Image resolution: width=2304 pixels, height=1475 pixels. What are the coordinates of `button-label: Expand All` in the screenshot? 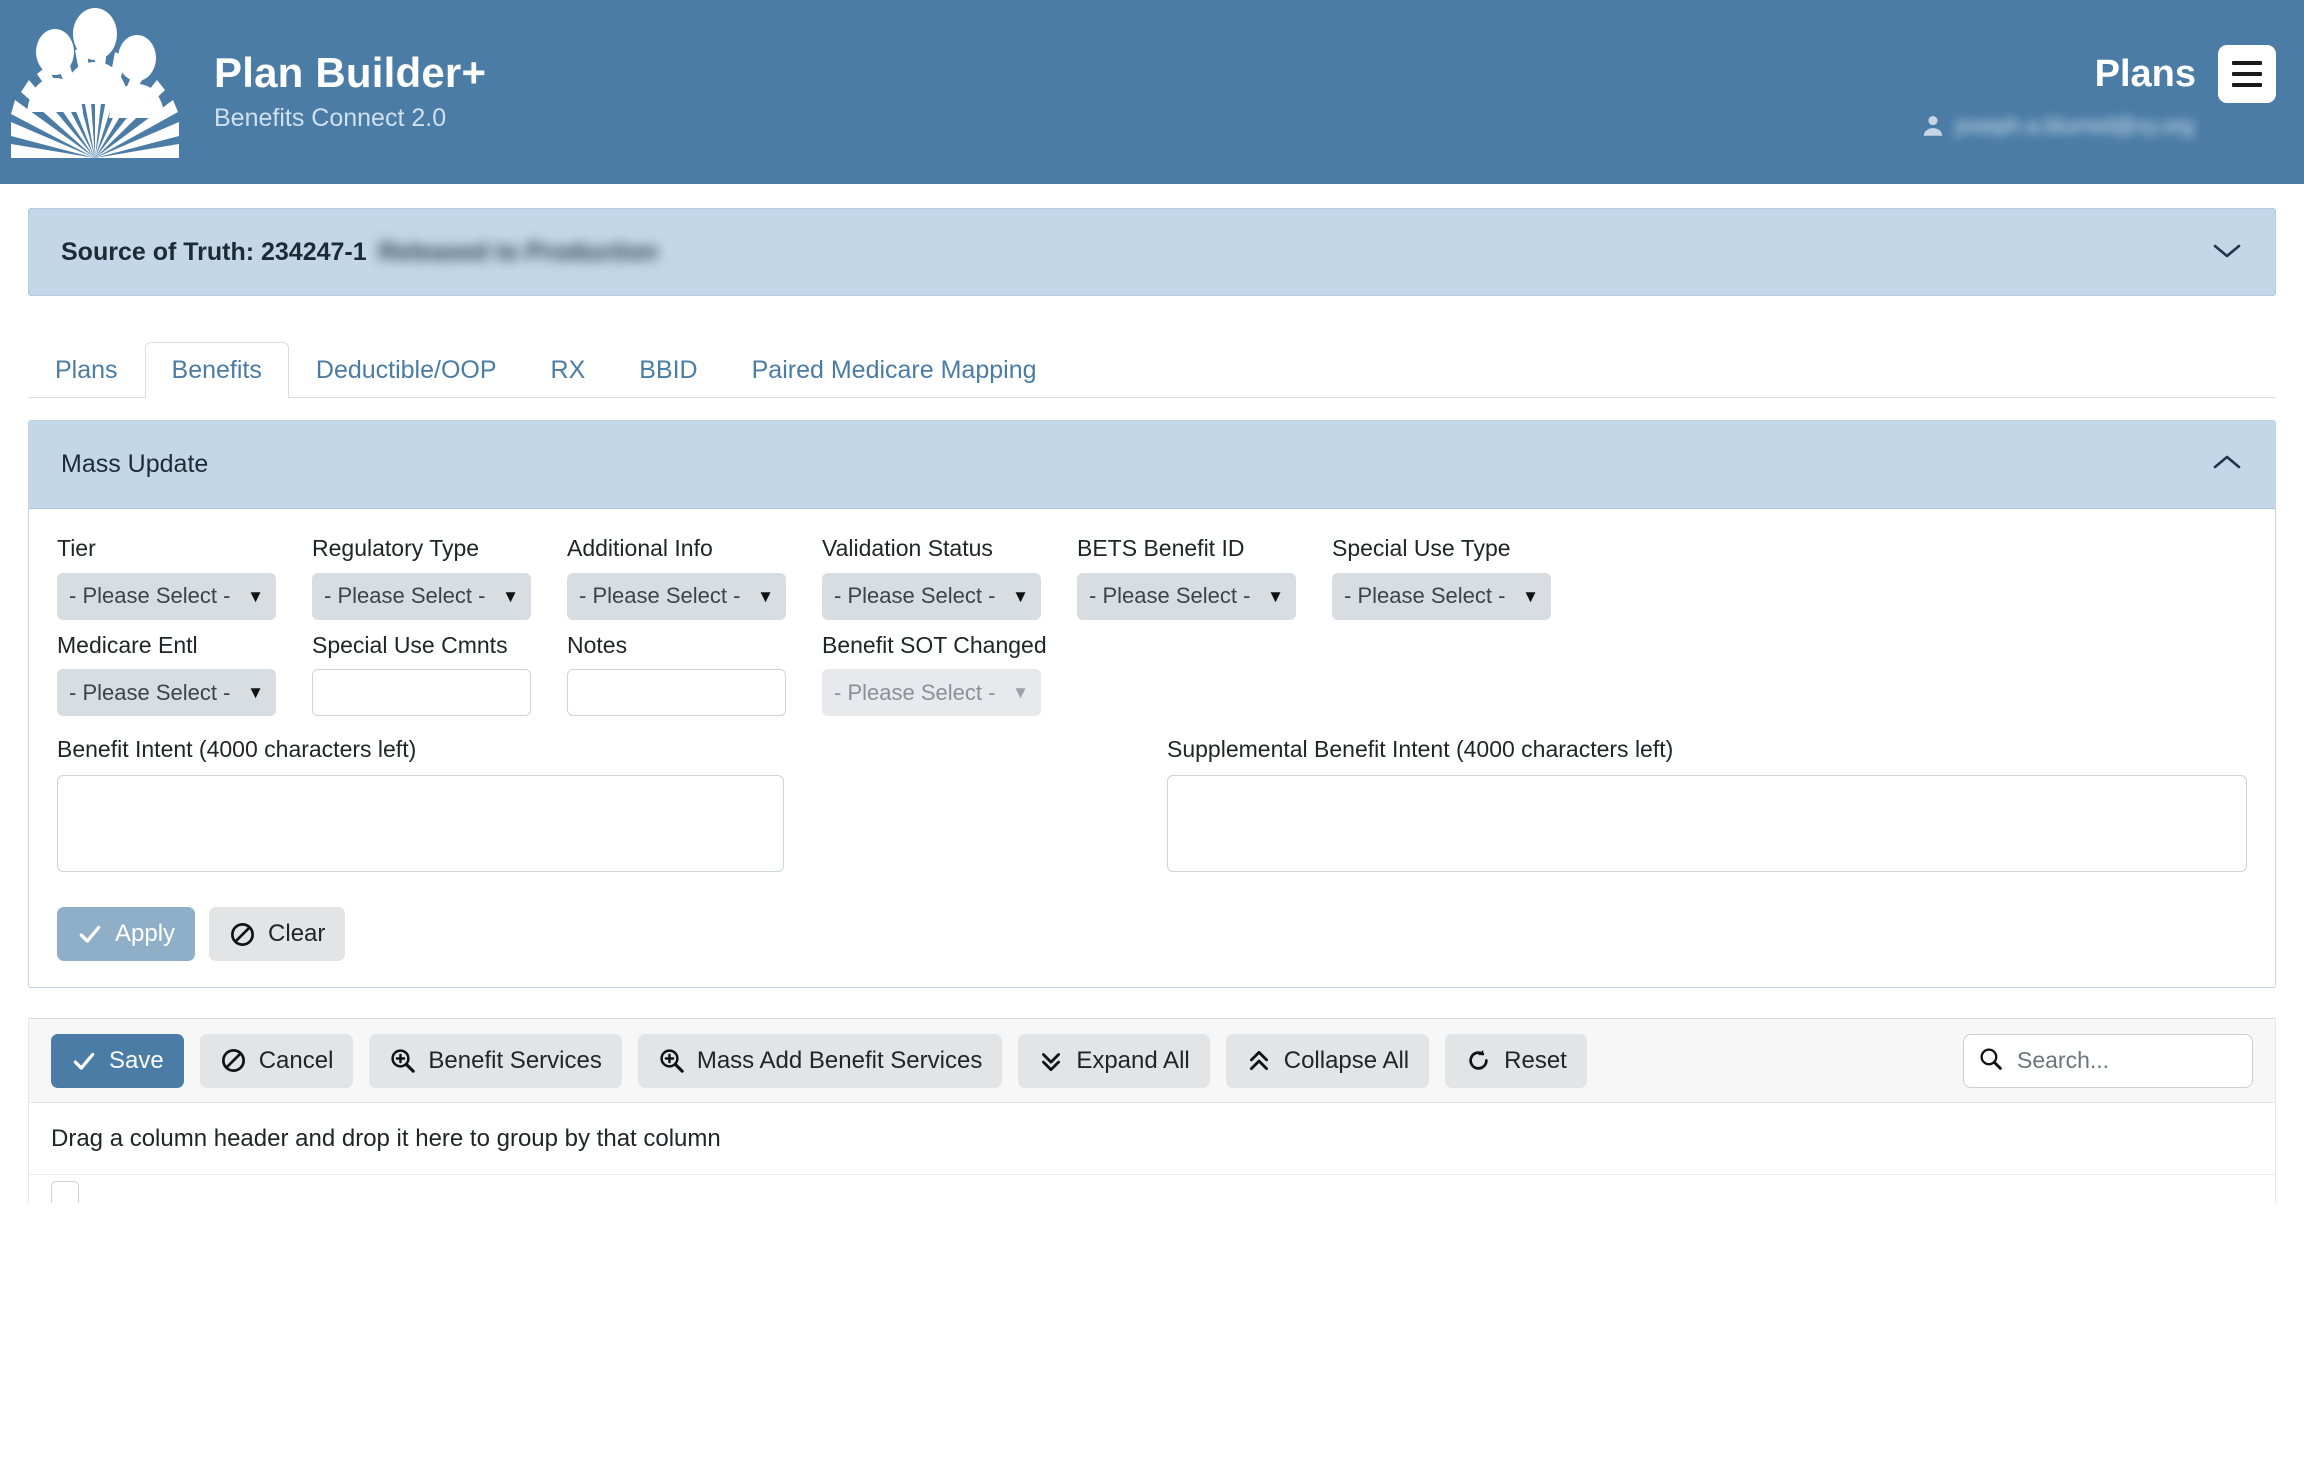 It's located at (1133, 1060).